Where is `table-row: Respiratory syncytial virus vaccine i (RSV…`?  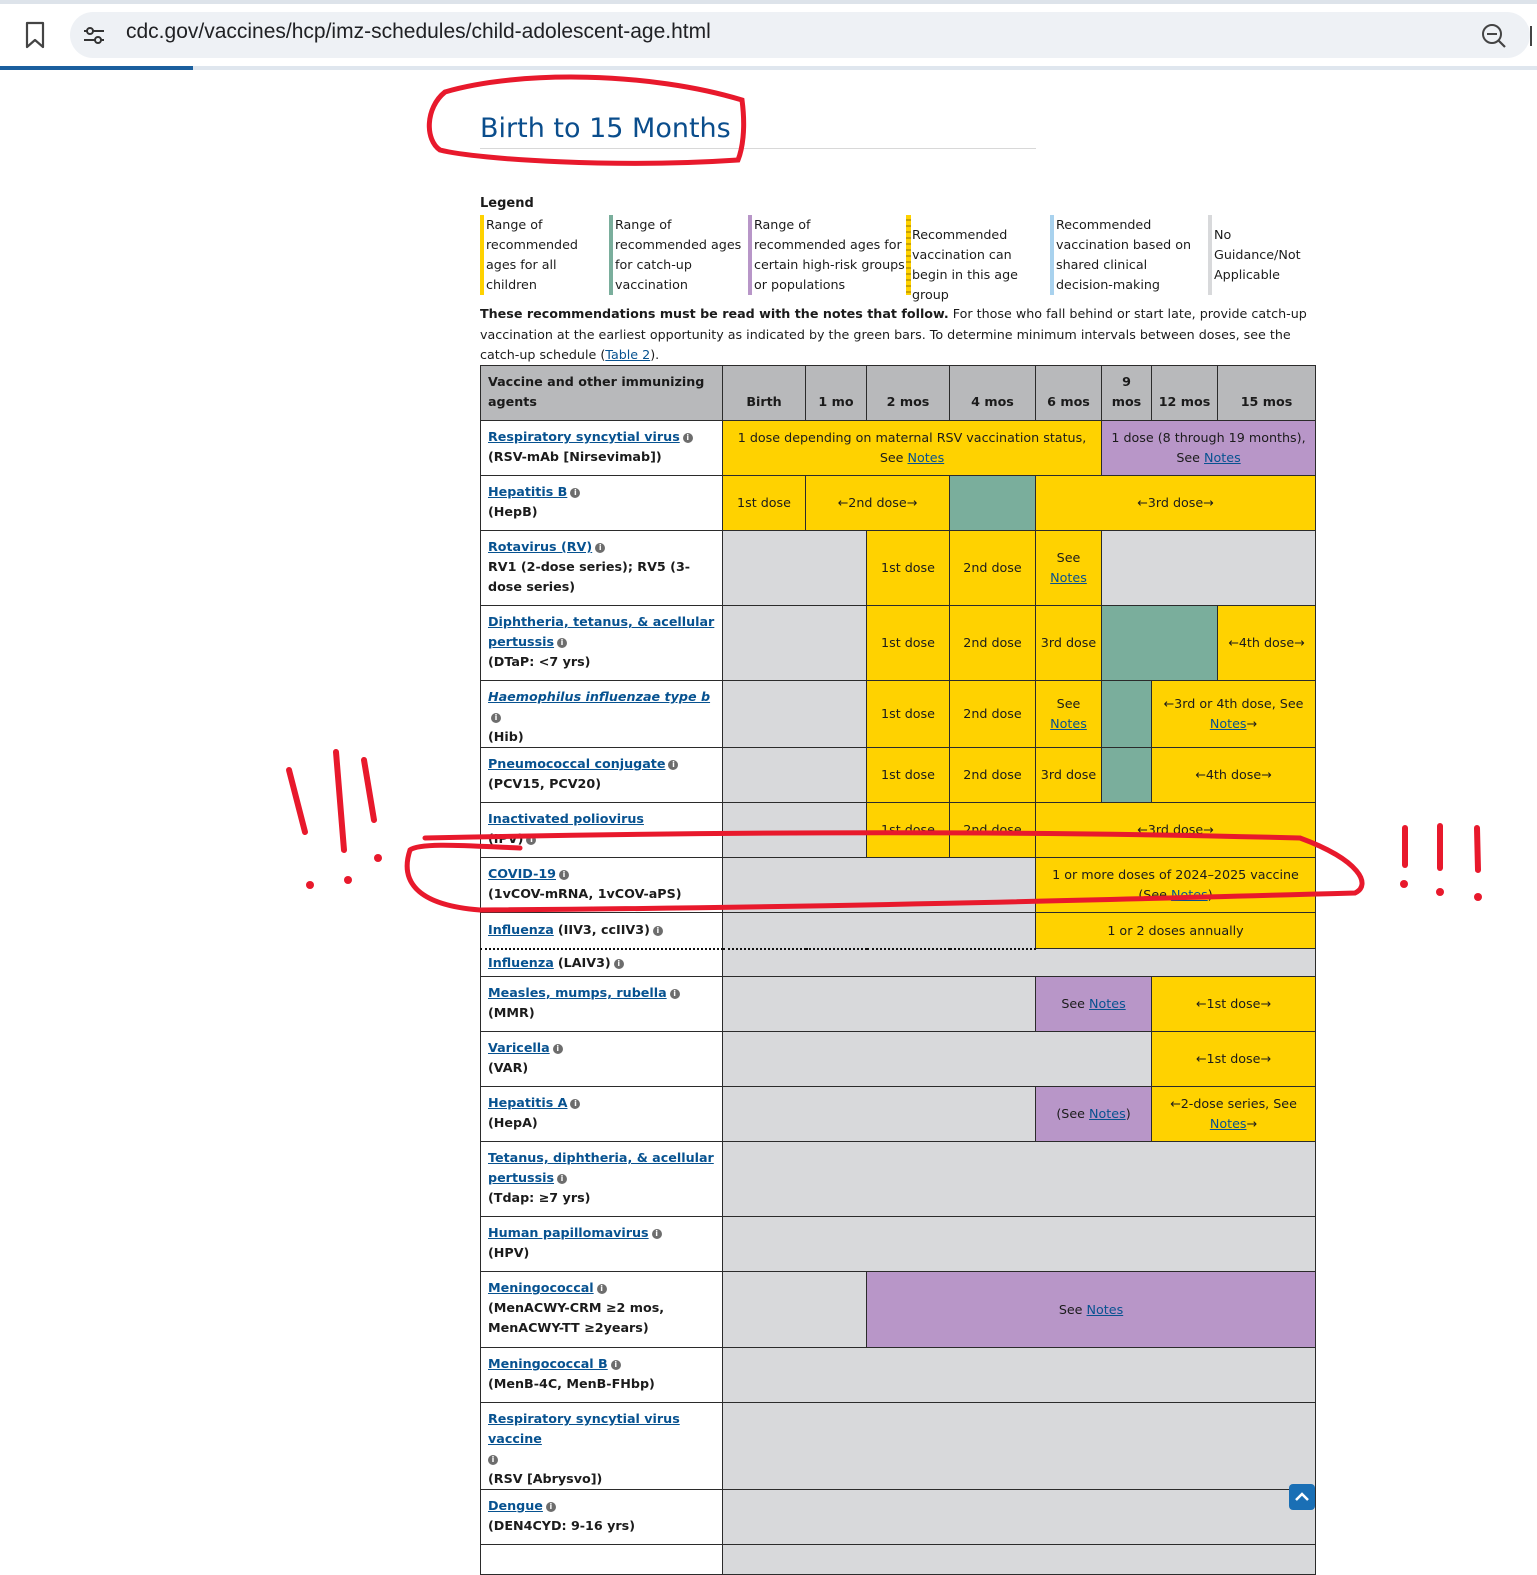 table-row: Respiratory syncytial virus vaccine i (RSV… is located at coordinates (898, 1446).